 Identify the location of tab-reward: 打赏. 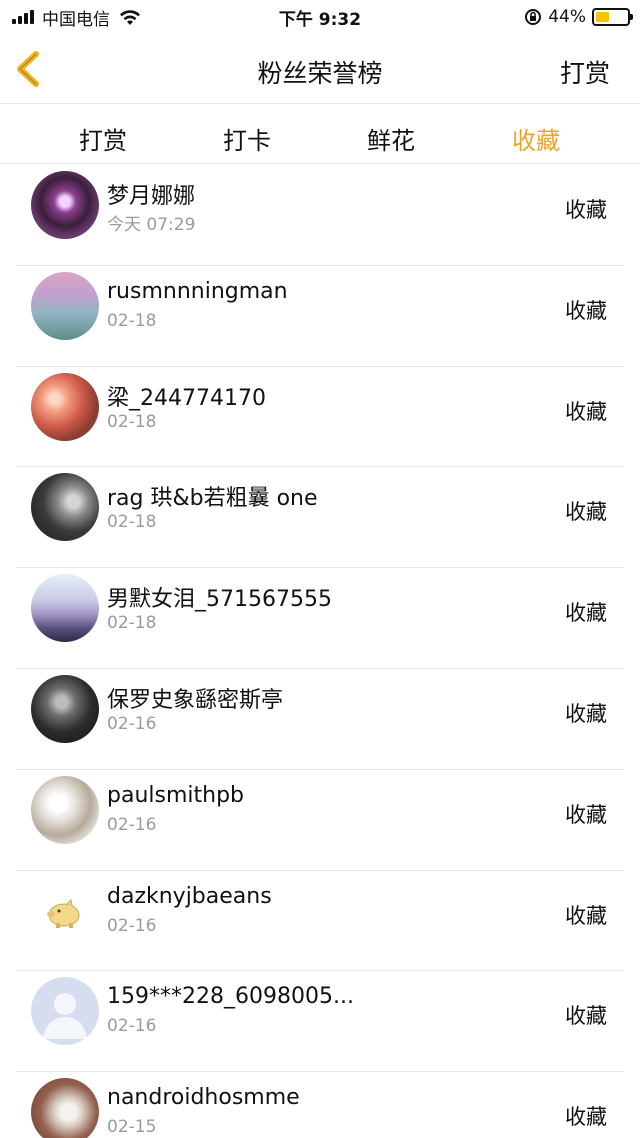
(103, 138).